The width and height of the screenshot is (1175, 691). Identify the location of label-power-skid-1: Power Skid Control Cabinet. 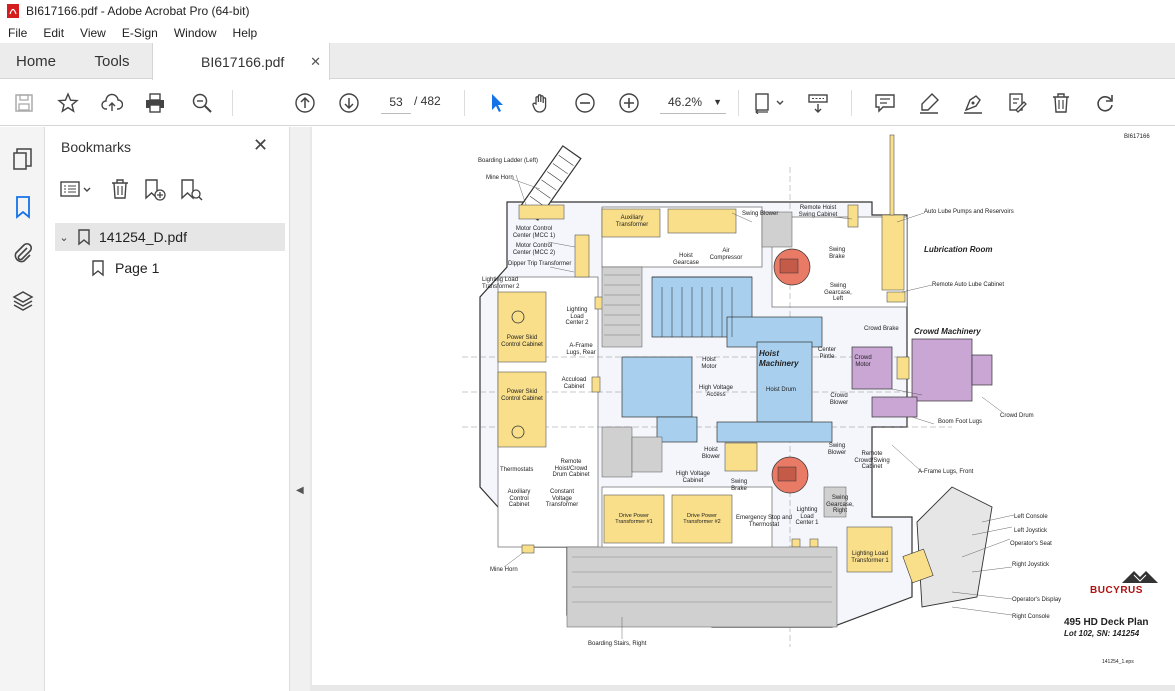
(522, 341).